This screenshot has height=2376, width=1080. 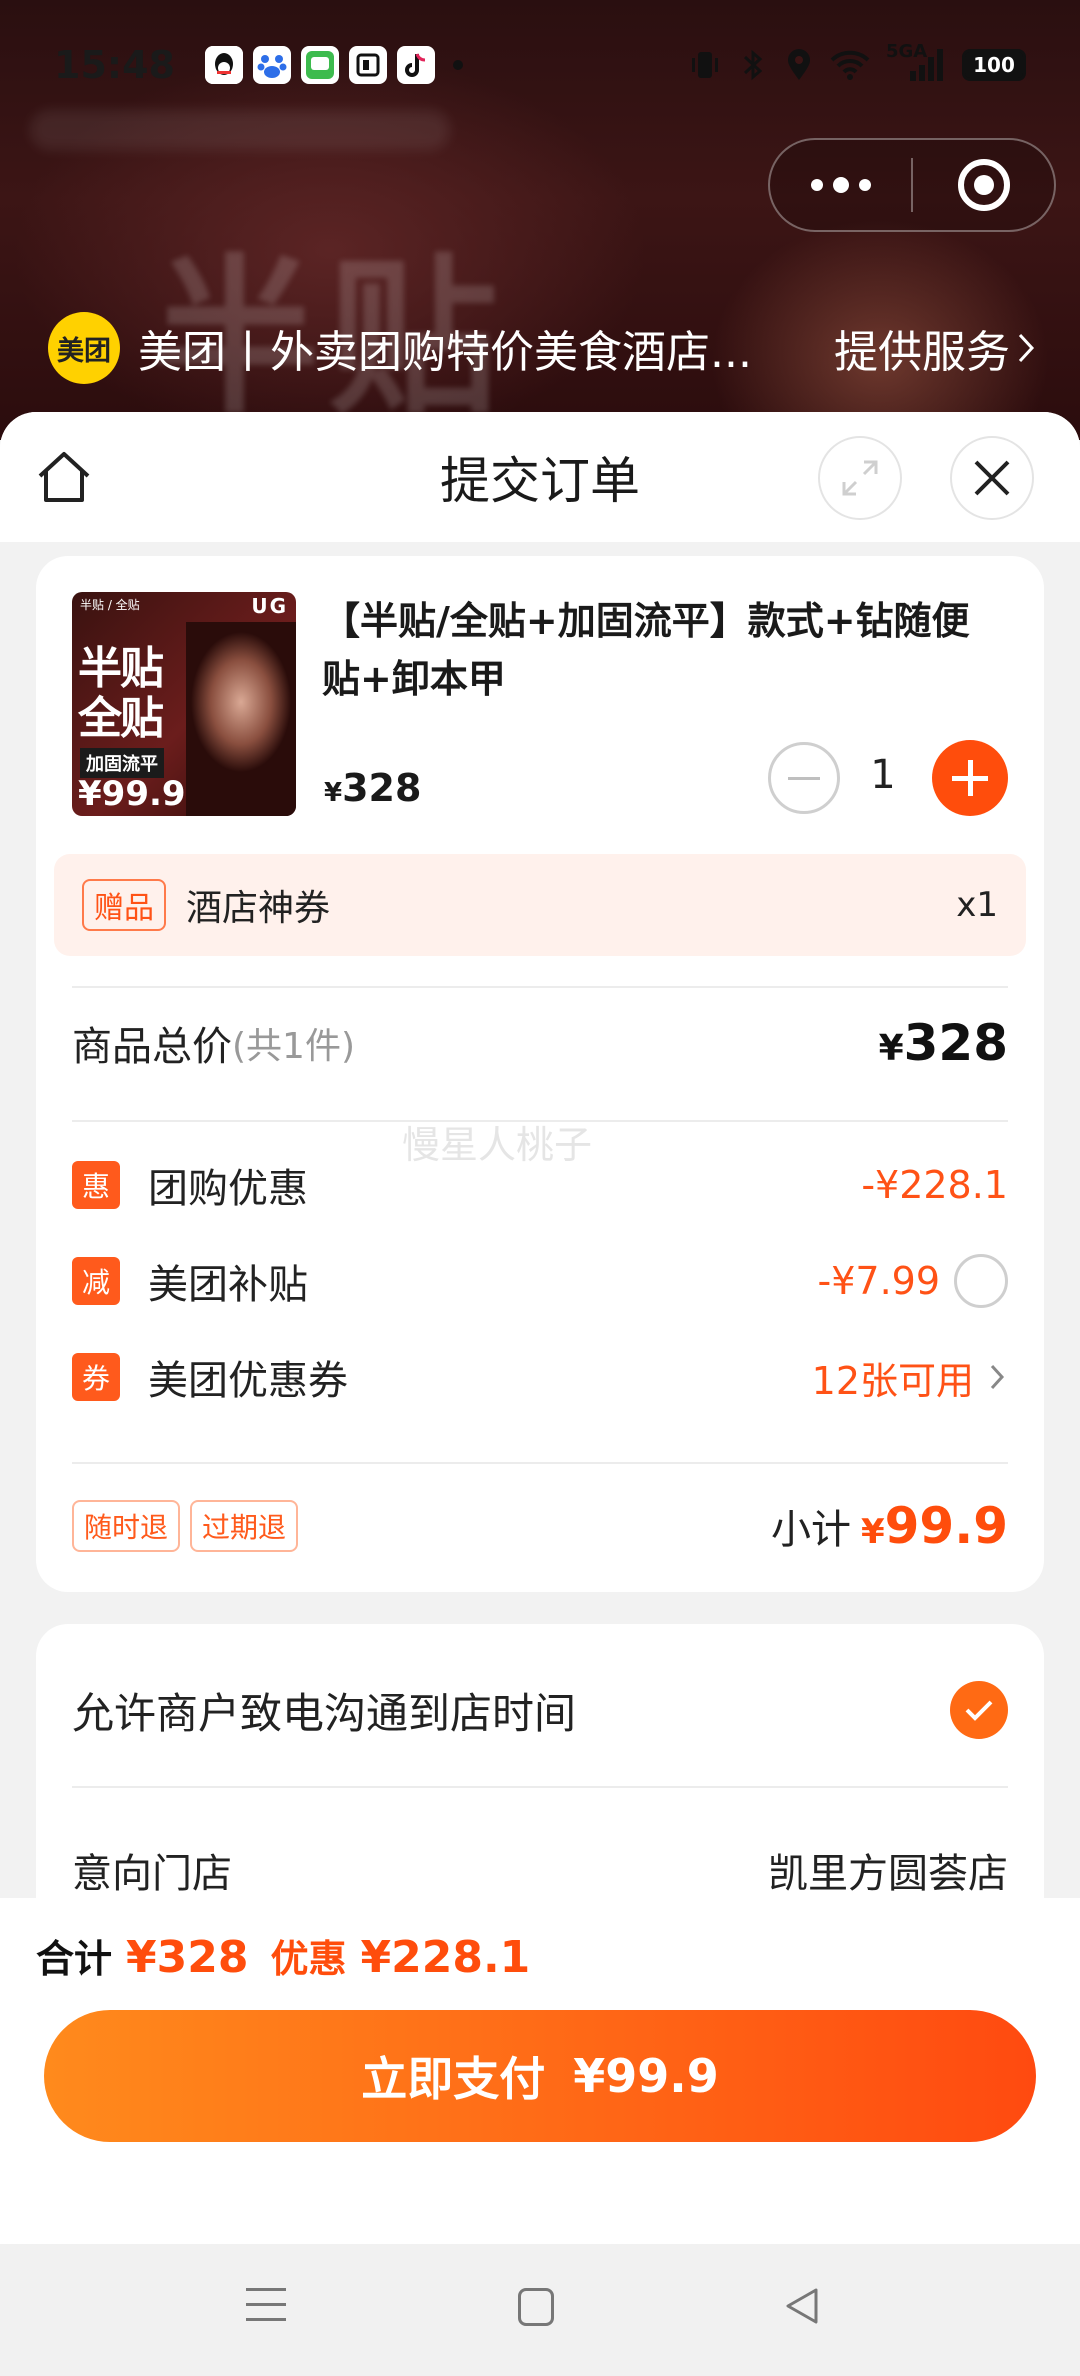 What do you see at coordinates (187, 1957) in the screenshot?
I see `pay-sum-amount: ¥328` at bounding box center [187, 1957].